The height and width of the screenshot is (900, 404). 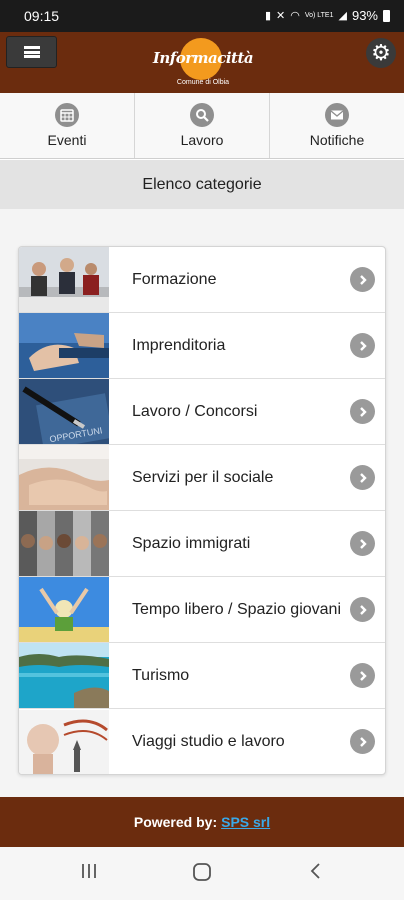 I want to click on status-time: 09:15, so click(x=42, y=16).